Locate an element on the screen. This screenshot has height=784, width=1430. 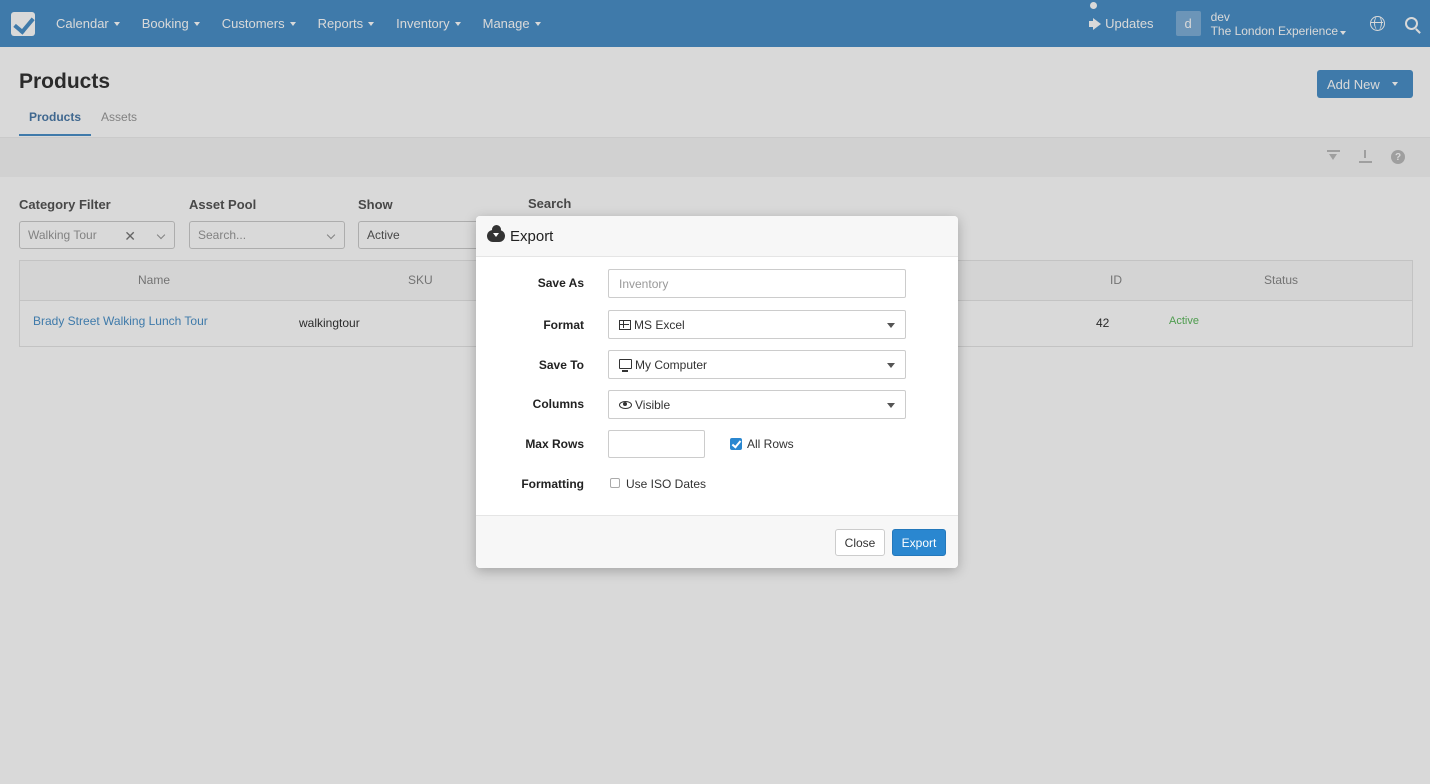
monitor-icon is located at coordinates (625, 365).